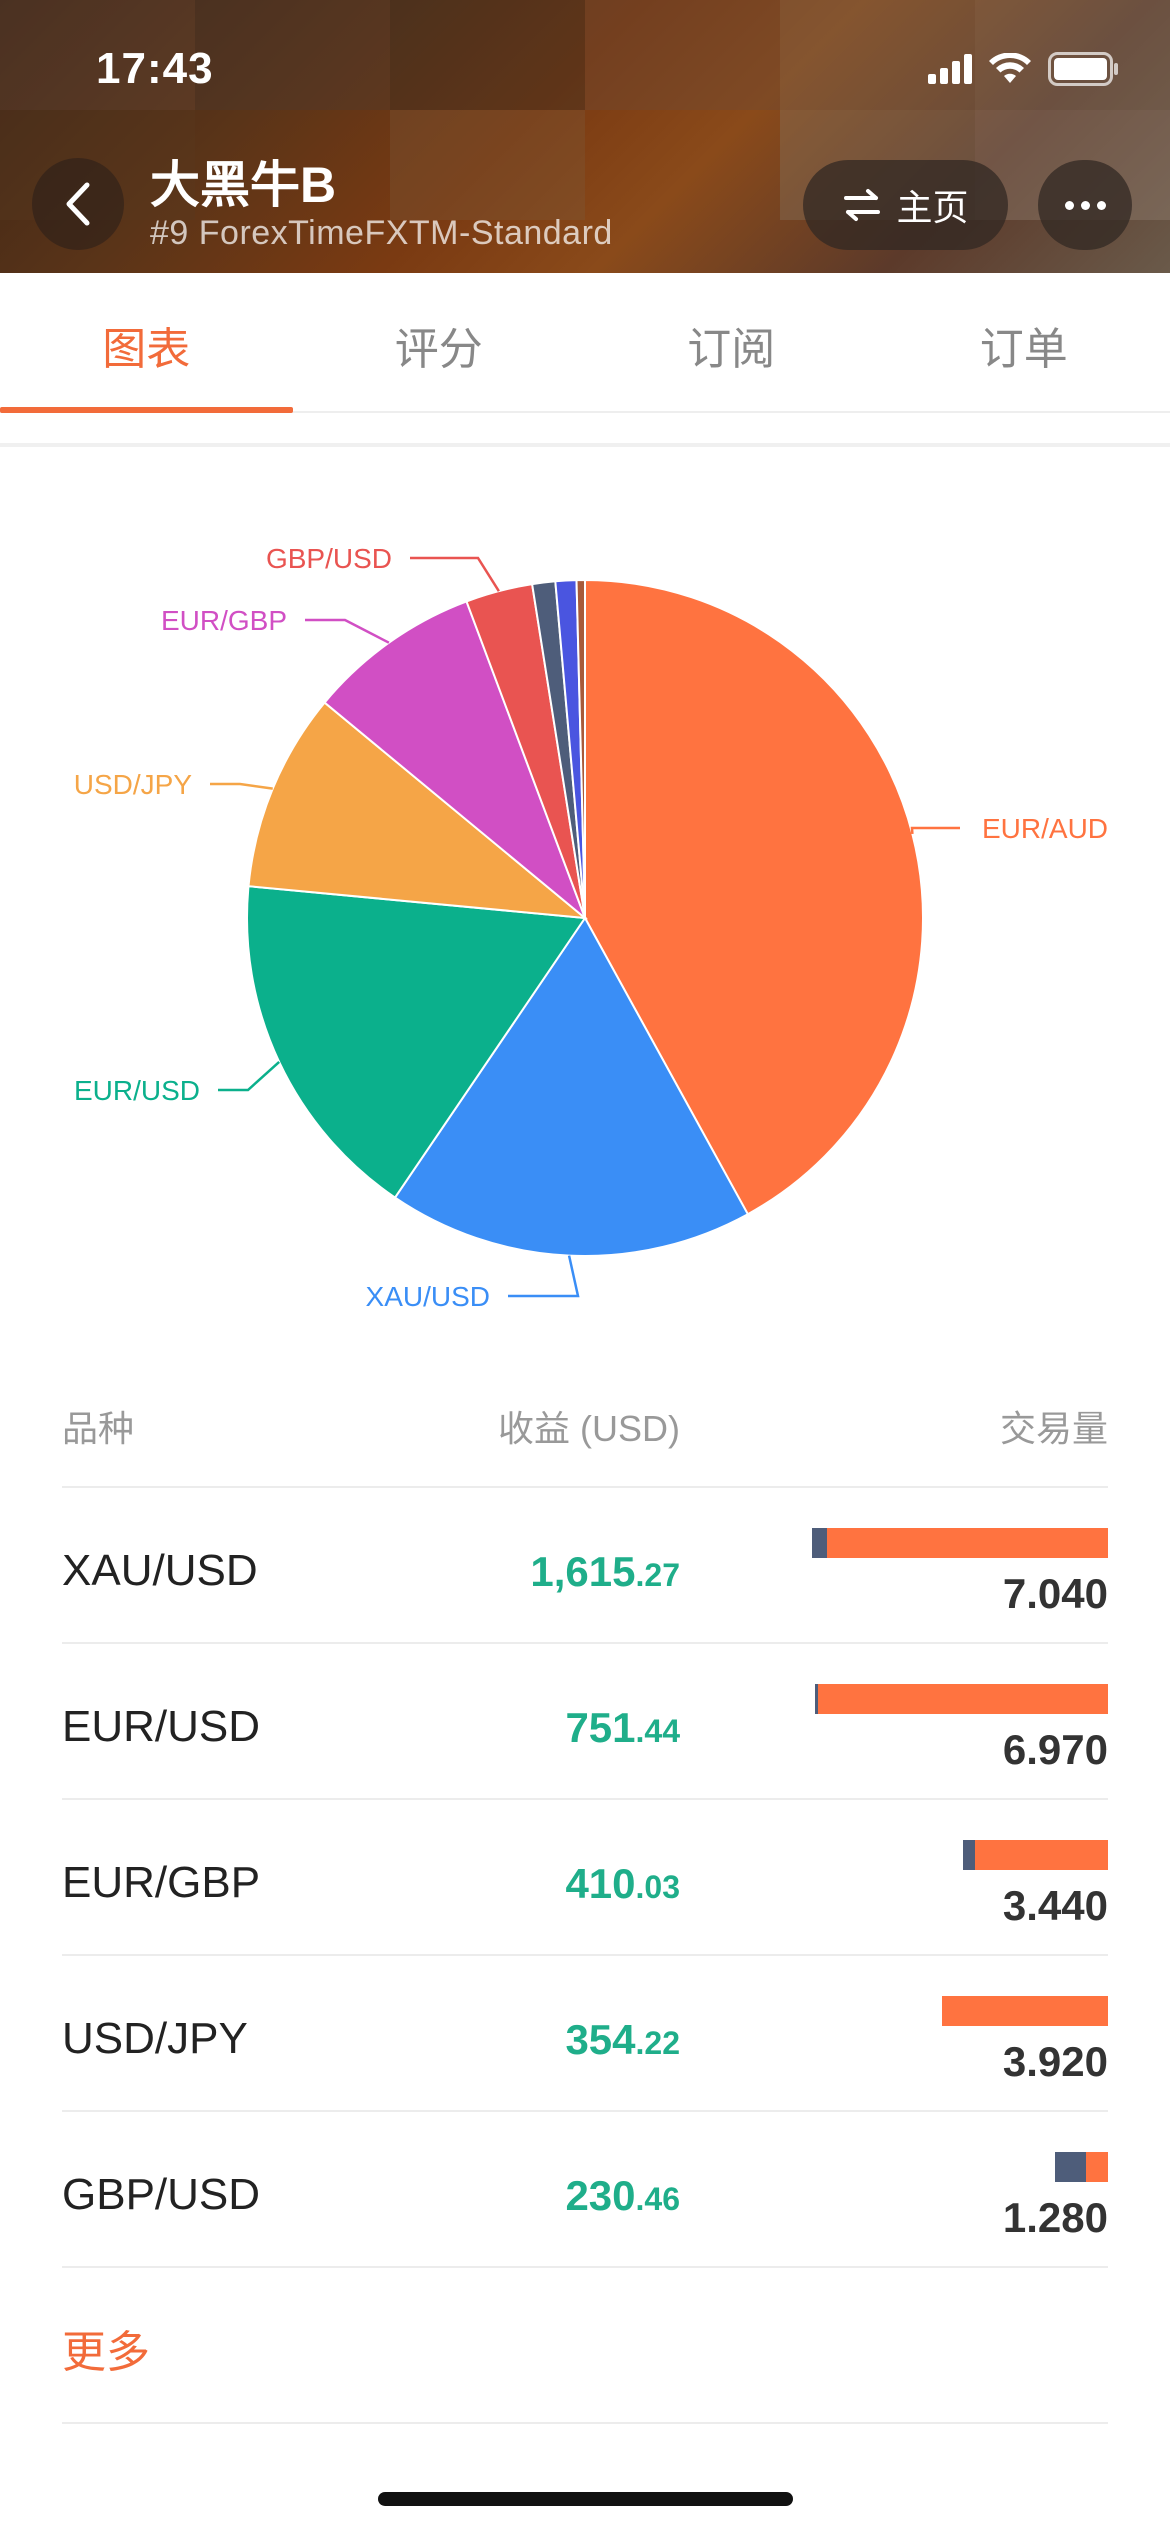 The width and height of the screenshot is (1170, 2532). I want to click on pie-label: XAU/USD, so click(428, 1296).